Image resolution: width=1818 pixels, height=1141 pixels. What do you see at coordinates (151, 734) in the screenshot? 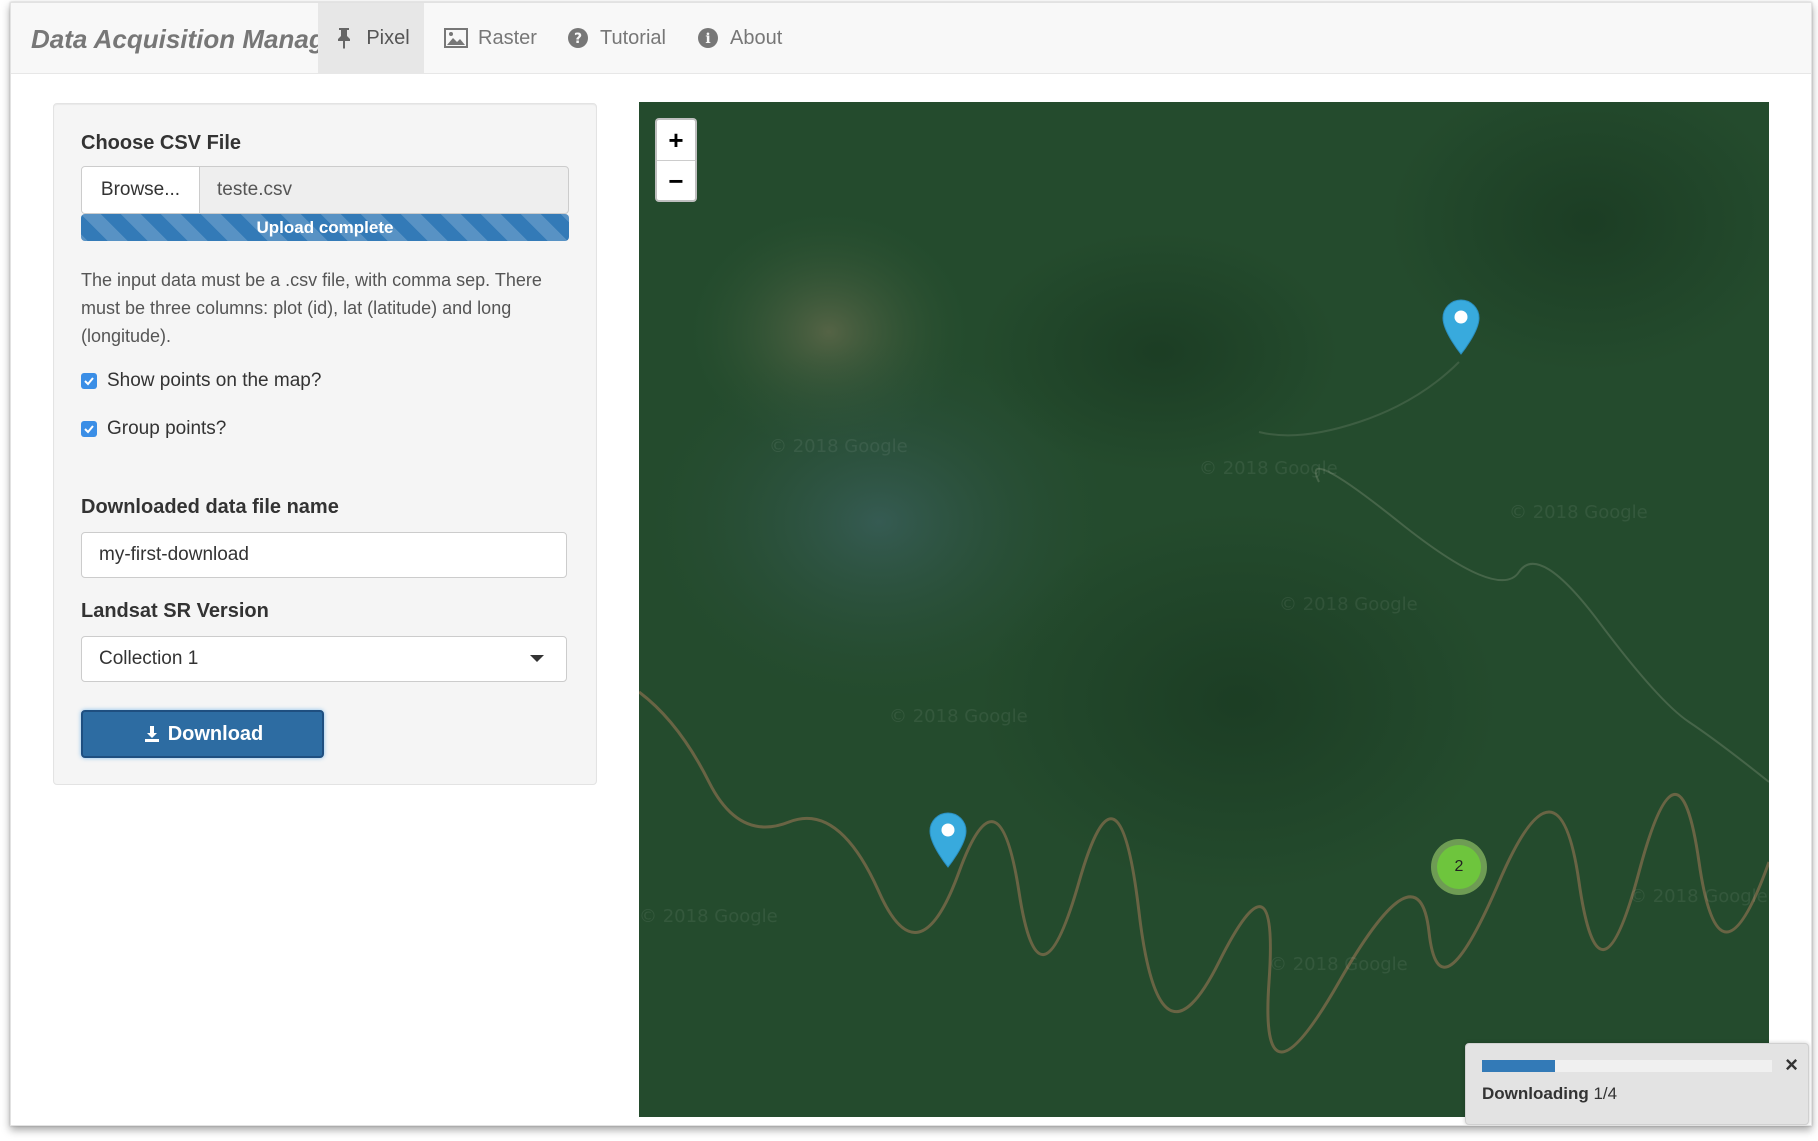
I see `download-icon` at bounding box center [151, 734].